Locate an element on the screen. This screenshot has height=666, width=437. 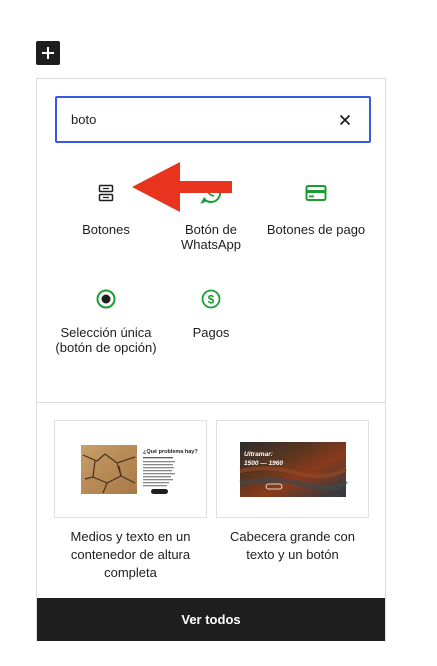
divider is located at coordinates (211, 402).